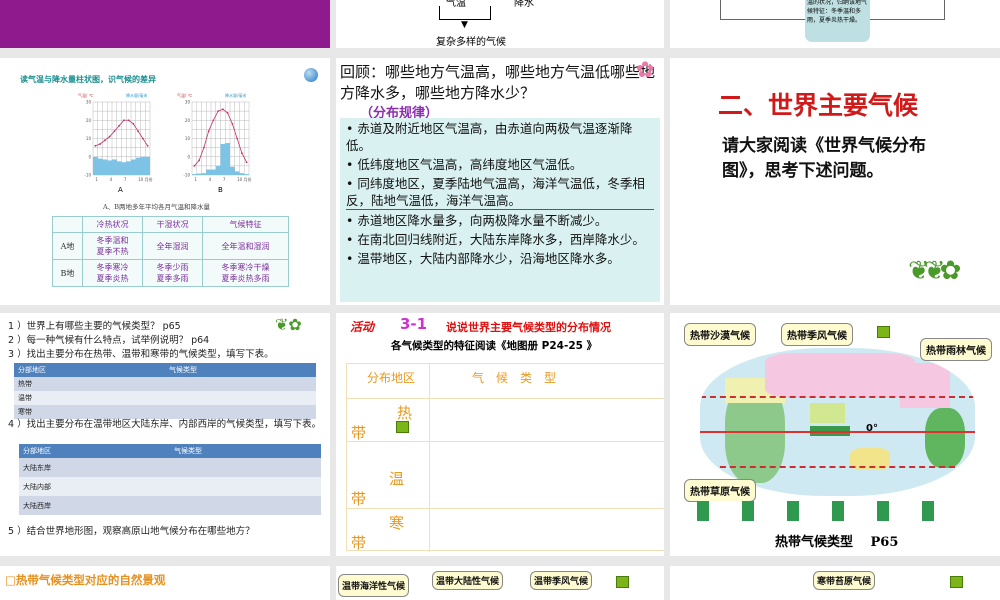  Describe the element at coordinates (112, 246) in the screenshot. I see `cell: 冬季温和 夏季不热` at that location.